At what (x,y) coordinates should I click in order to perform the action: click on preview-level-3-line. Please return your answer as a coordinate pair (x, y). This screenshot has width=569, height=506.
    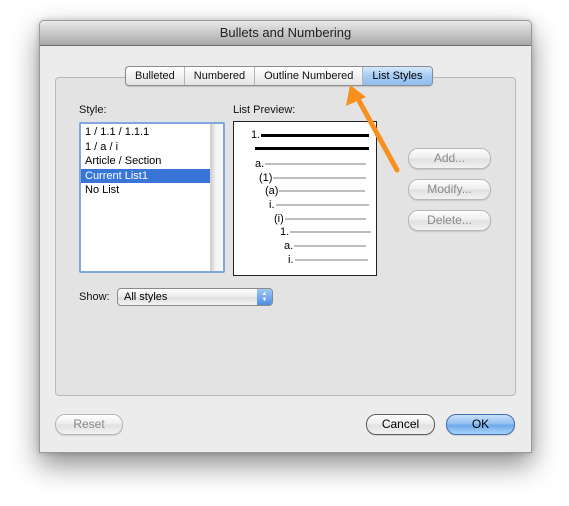
    Looking at the image, I should click on (320, 178).